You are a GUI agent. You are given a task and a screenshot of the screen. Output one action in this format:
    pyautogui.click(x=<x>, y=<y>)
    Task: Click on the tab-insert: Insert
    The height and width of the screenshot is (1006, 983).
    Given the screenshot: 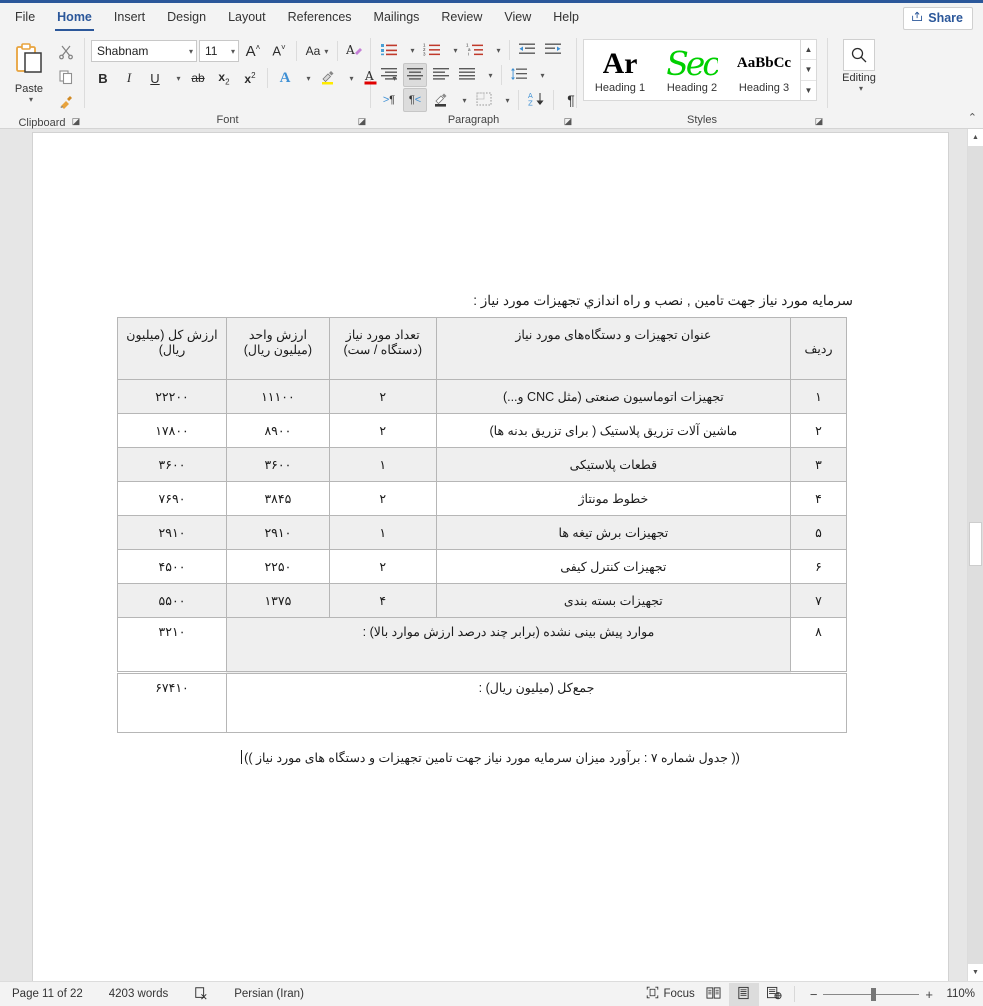 What is the action you would take?
    pyautogui.click(x=129, y=19)
    